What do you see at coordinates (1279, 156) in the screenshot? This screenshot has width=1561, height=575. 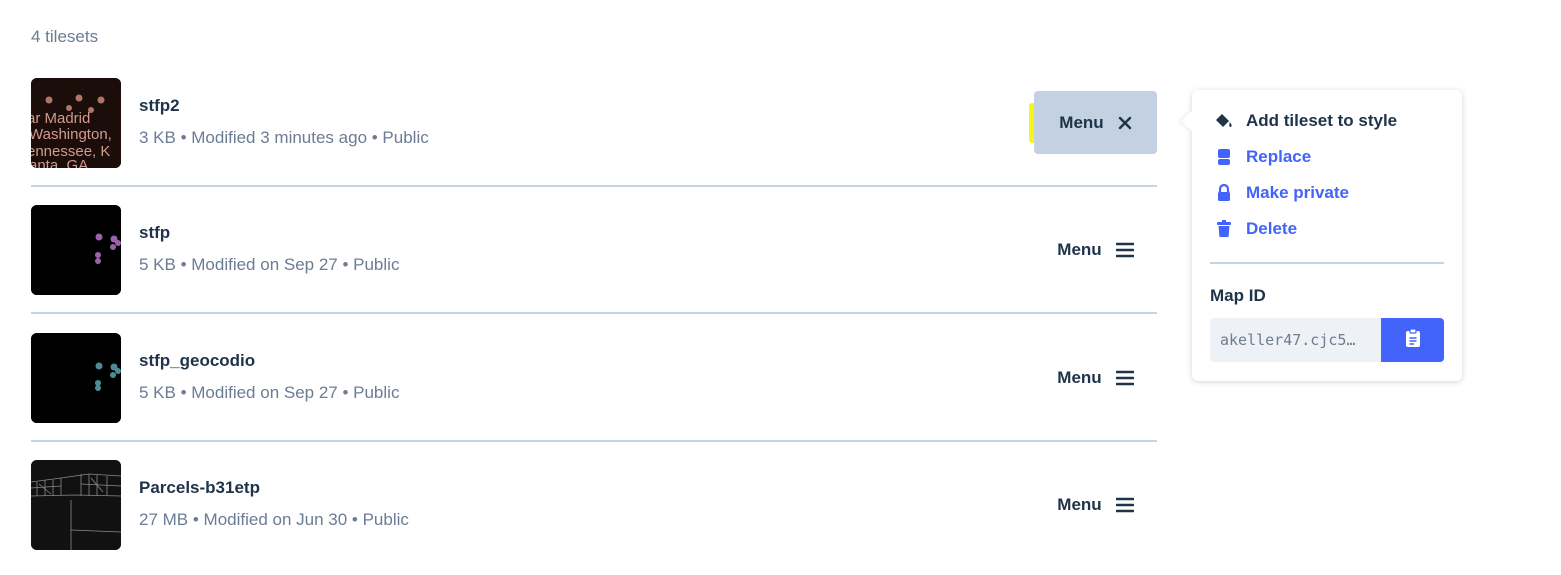 I see `menu-item-label: Replace` at bounding box center [1279, 156].